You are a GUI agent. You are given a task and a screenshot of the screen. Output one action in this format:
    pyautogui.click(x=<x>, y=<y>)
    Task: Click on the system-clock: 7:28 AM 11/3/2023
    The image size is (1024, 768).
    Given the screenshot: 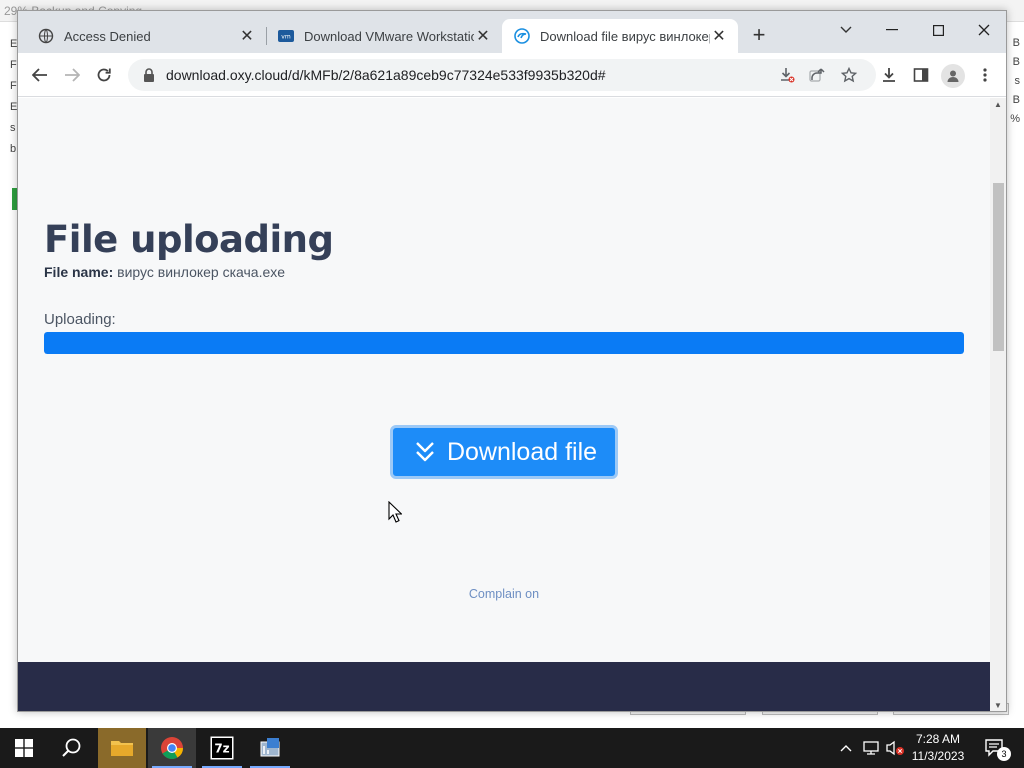 What is the action you would take?
    pyautogui.click(x=938, y=748)
    